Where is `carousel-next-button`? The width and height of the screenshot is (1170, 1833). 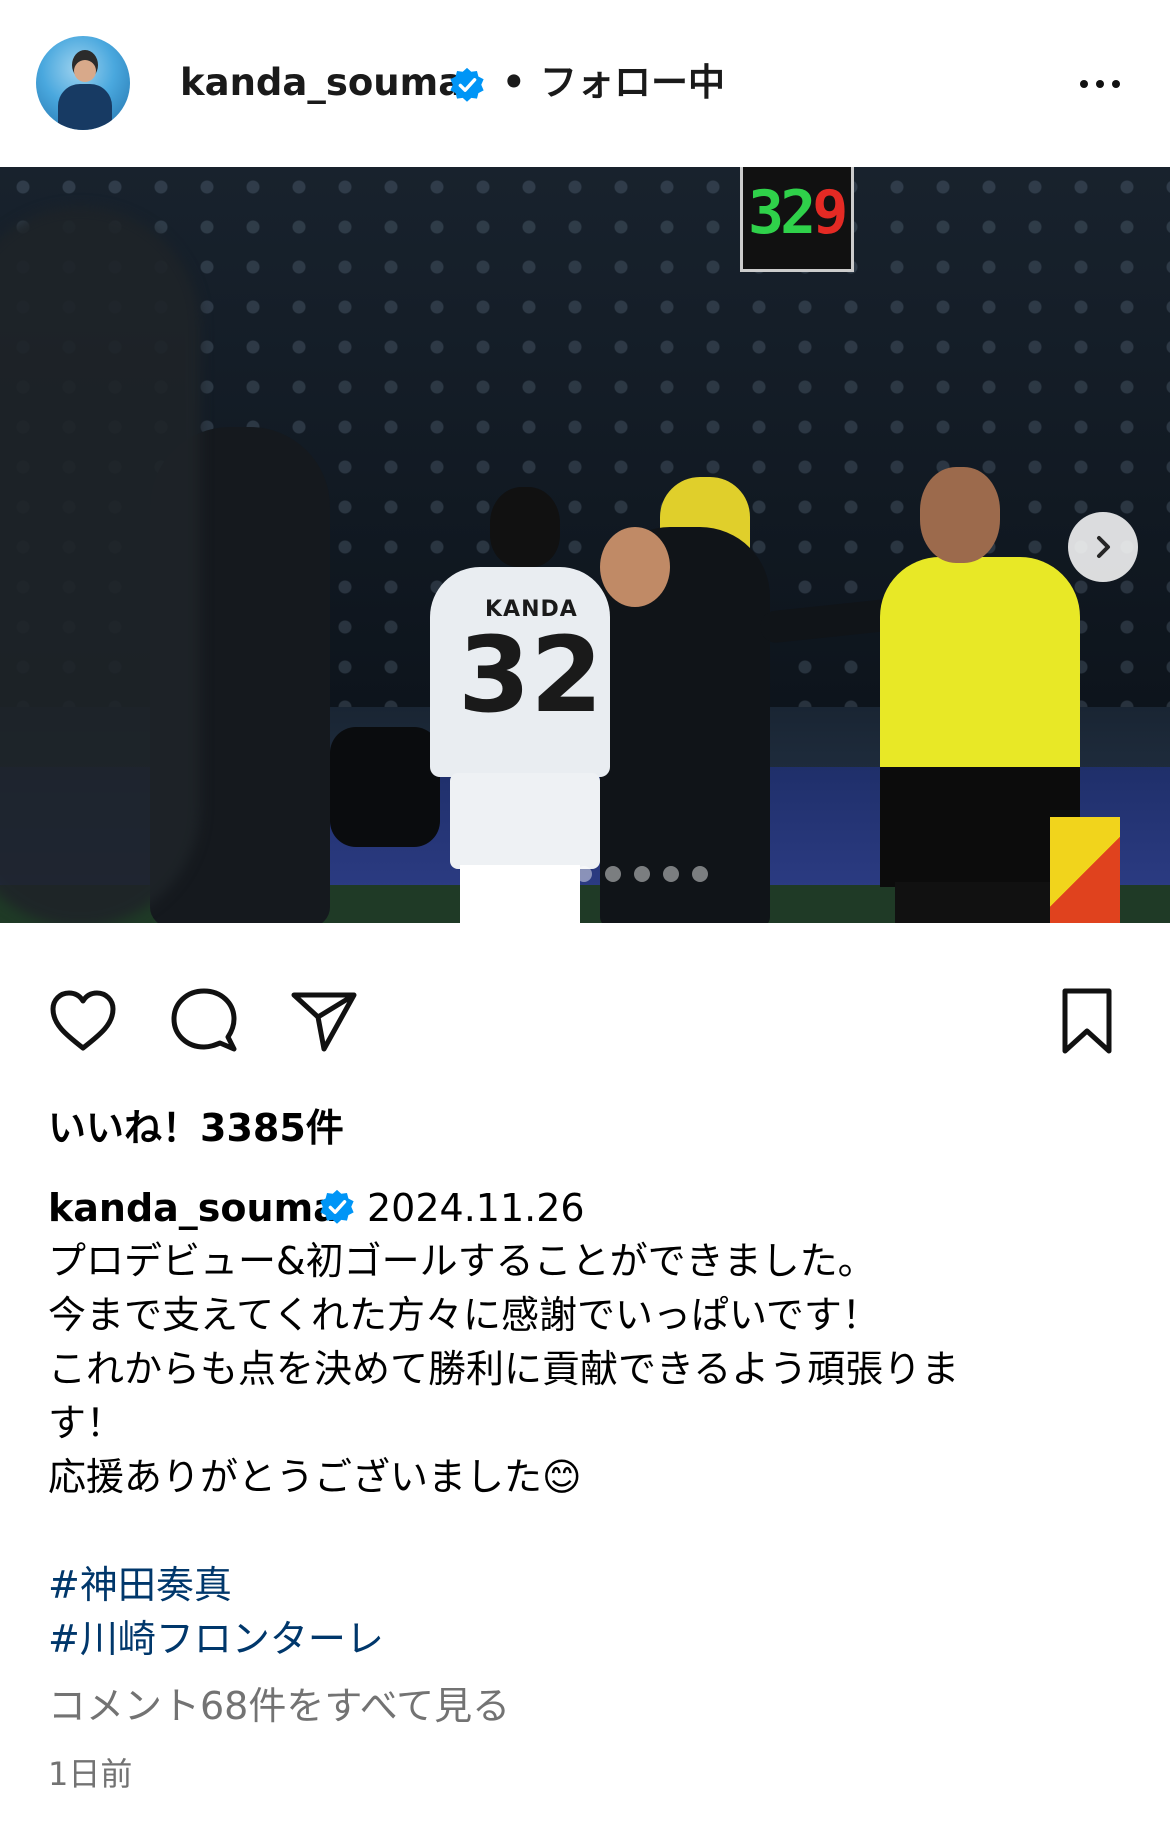 carousel-next-button is located at coordinates (1103, 547).